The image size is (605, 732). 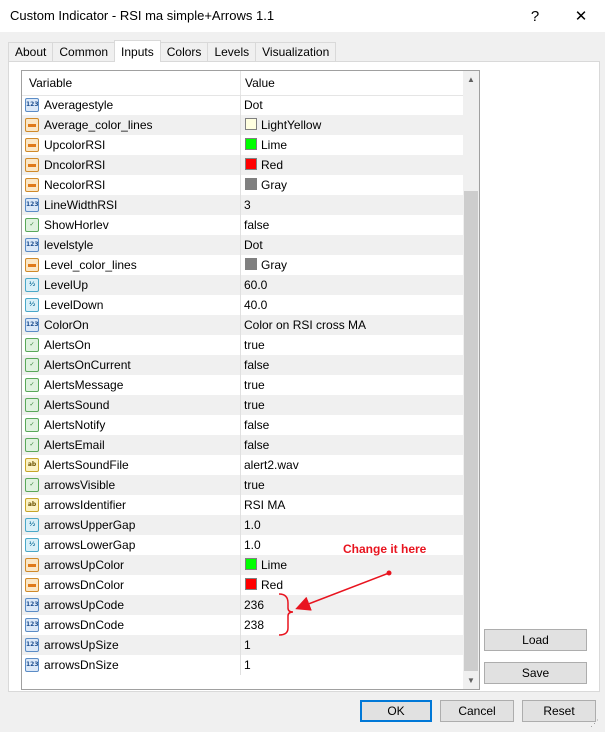 What do you see at coordinates (131, 525) in the screenshot?
I see `variable-cell: ½ arrowsUpperGap` at bounding box center [131, 525].